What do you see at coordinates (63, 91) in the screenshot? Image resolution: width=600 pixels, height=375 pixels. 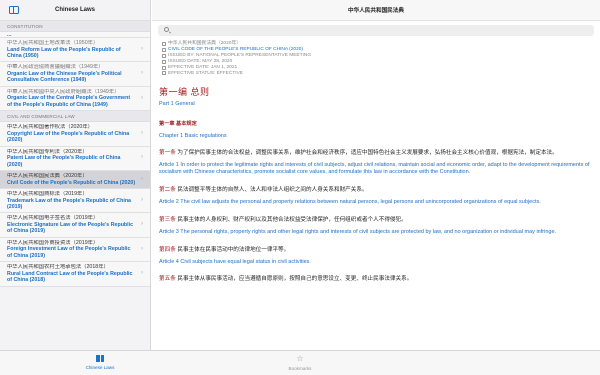 I see `list-item-cn: 中華人民共和國中央人民政府組織法（1949年）` at bounding box center [63, 91].